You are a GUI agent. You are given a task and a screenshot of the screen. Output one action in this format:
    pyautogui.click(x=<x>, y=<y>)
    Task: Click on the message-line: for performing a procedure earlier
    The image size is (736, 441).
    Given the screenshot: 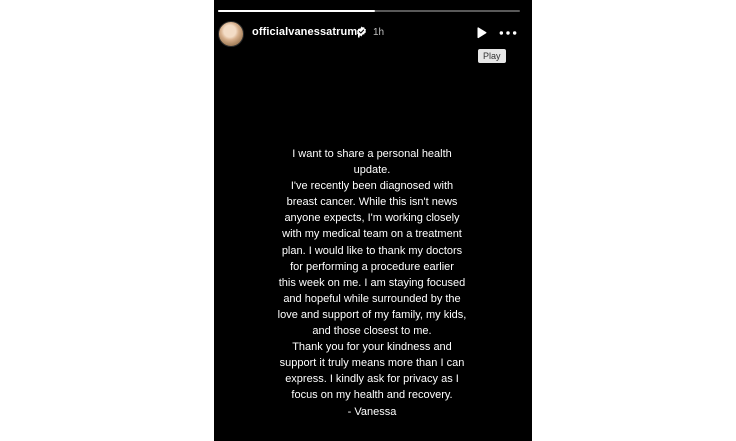 What is the action you would take?
    pyautogui.click(x=372, y=266)
    